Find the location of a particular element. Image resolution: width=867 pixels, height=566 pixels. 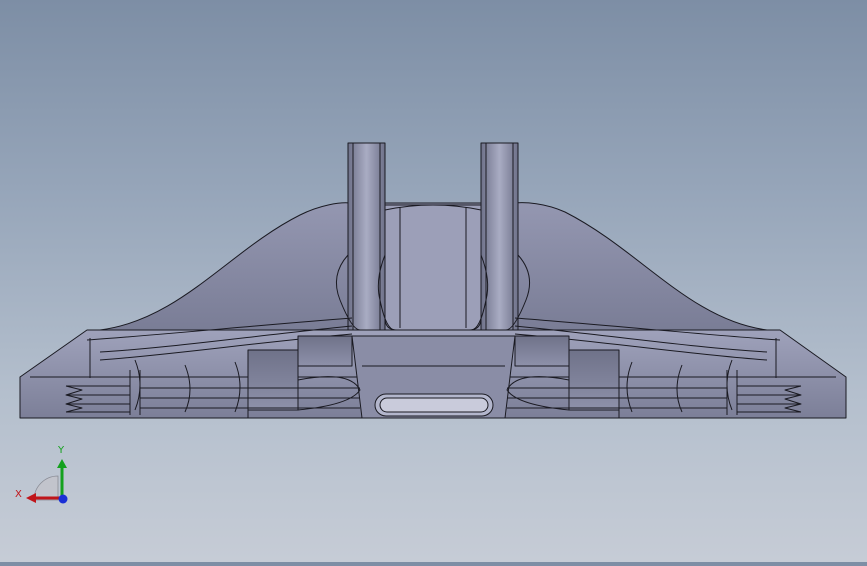

y-axis-arrowhead is located at coordinates (62, 463).